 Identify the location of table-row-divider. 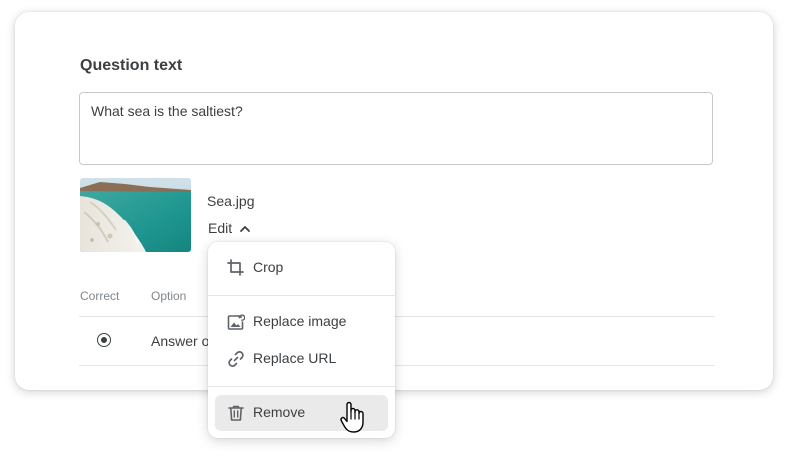
(397, 365).